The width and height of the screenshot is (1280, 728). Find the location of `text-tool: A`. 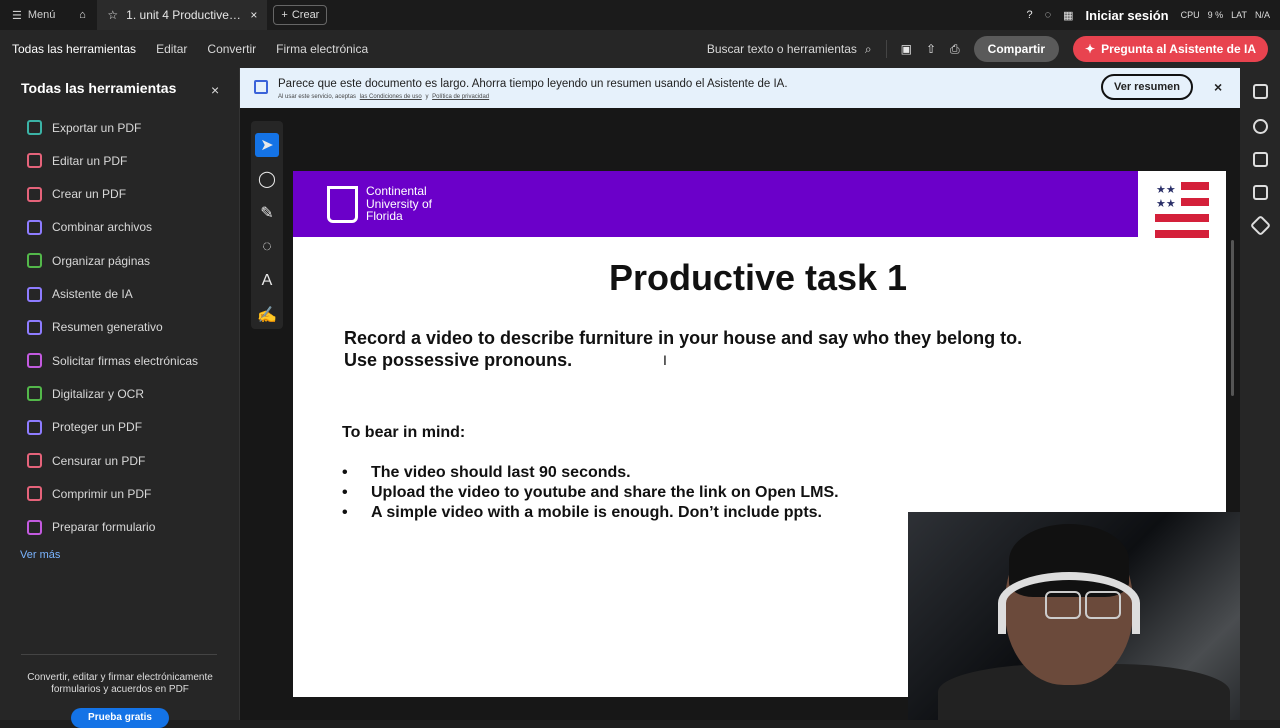

text-tool: A is located at coordinates (267, 281).